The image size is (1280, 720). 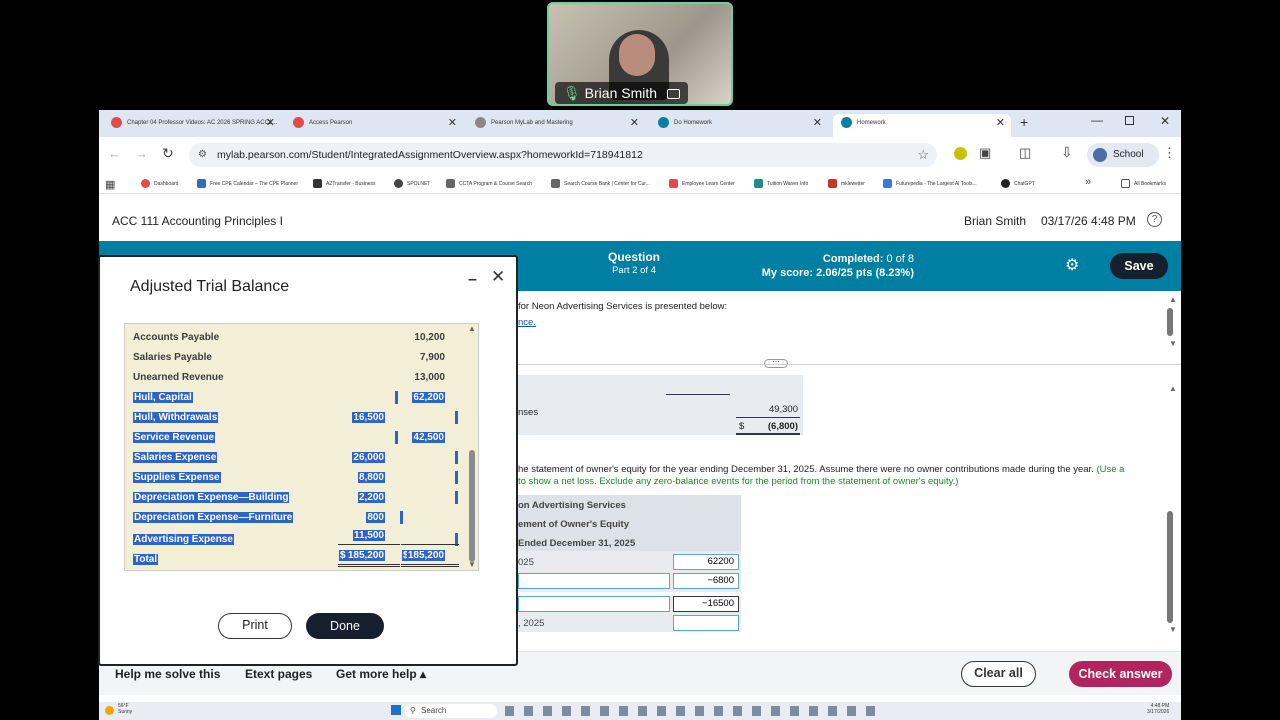 I want to click on weather-widget: 56°F Sunny, so click(x=125, y=709).